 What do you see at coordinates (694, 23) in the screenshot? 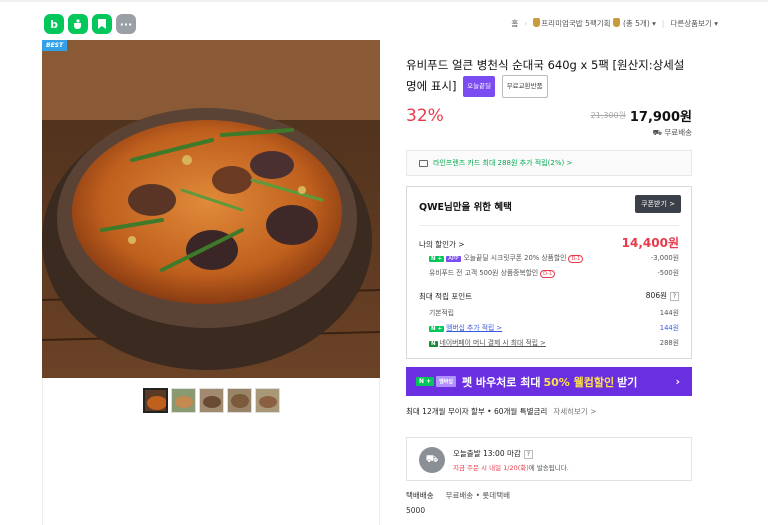
I see `other-products-link: 다른상품보기 ▾` at bounding box center [694, 23].